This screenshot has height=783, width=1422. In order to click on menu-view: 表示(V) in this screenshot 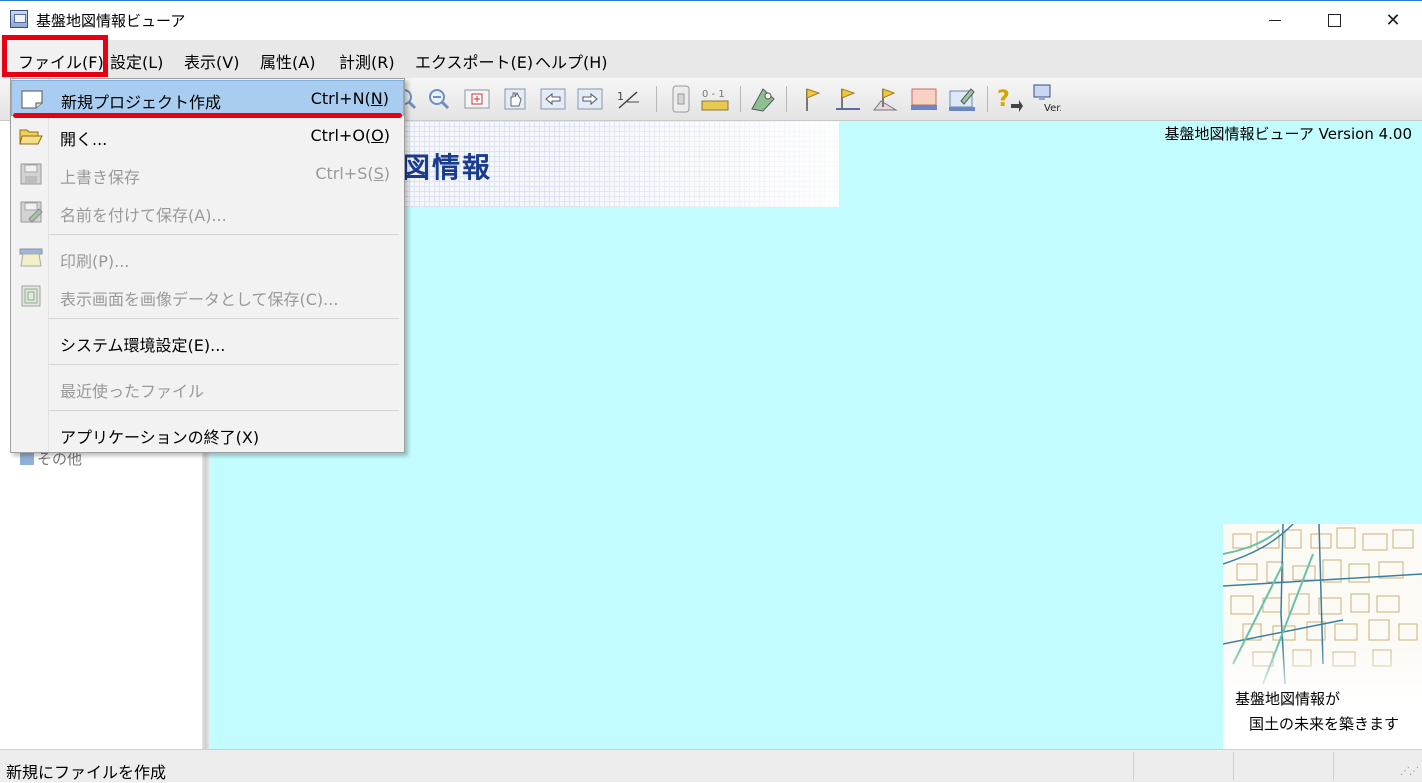, I will do `click(211, 61)`.